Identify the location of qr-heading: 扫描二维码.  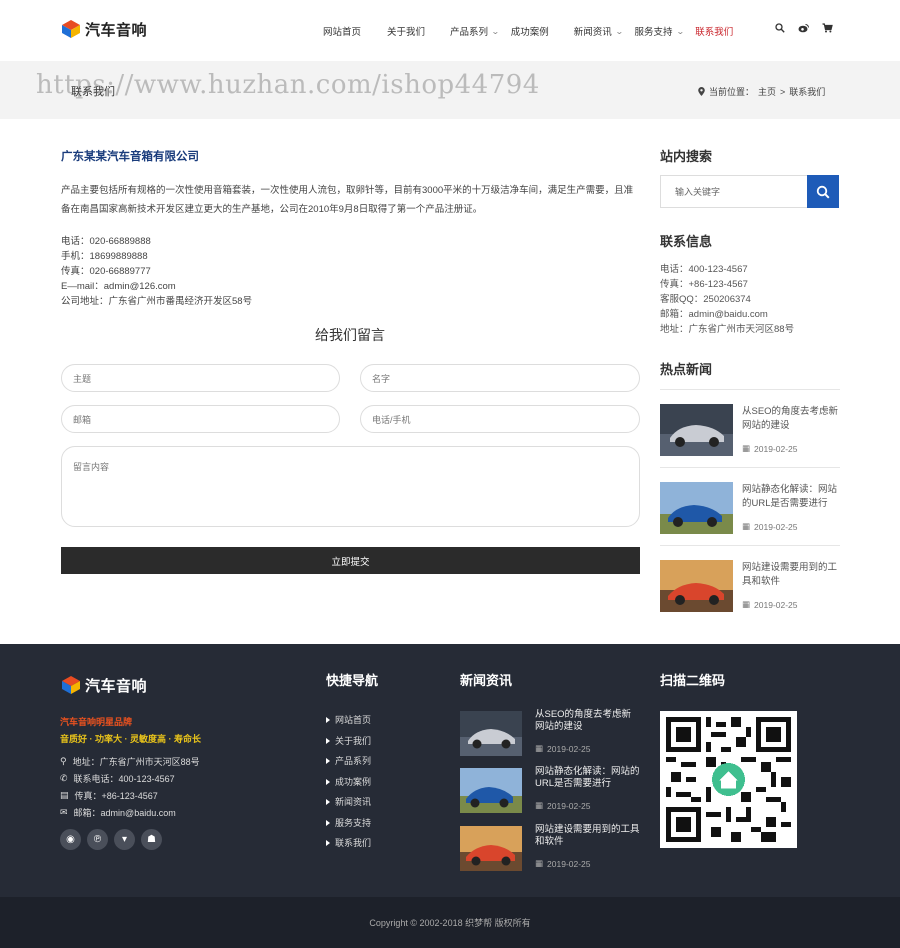
(693, 680).